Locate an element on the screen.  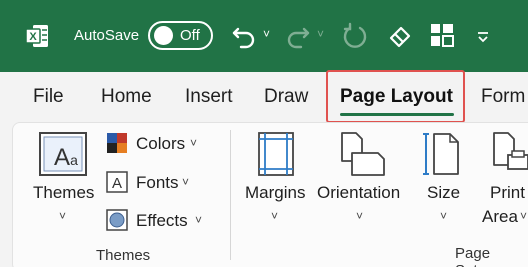
tab-home: Home is located at coordinates (126, 97).